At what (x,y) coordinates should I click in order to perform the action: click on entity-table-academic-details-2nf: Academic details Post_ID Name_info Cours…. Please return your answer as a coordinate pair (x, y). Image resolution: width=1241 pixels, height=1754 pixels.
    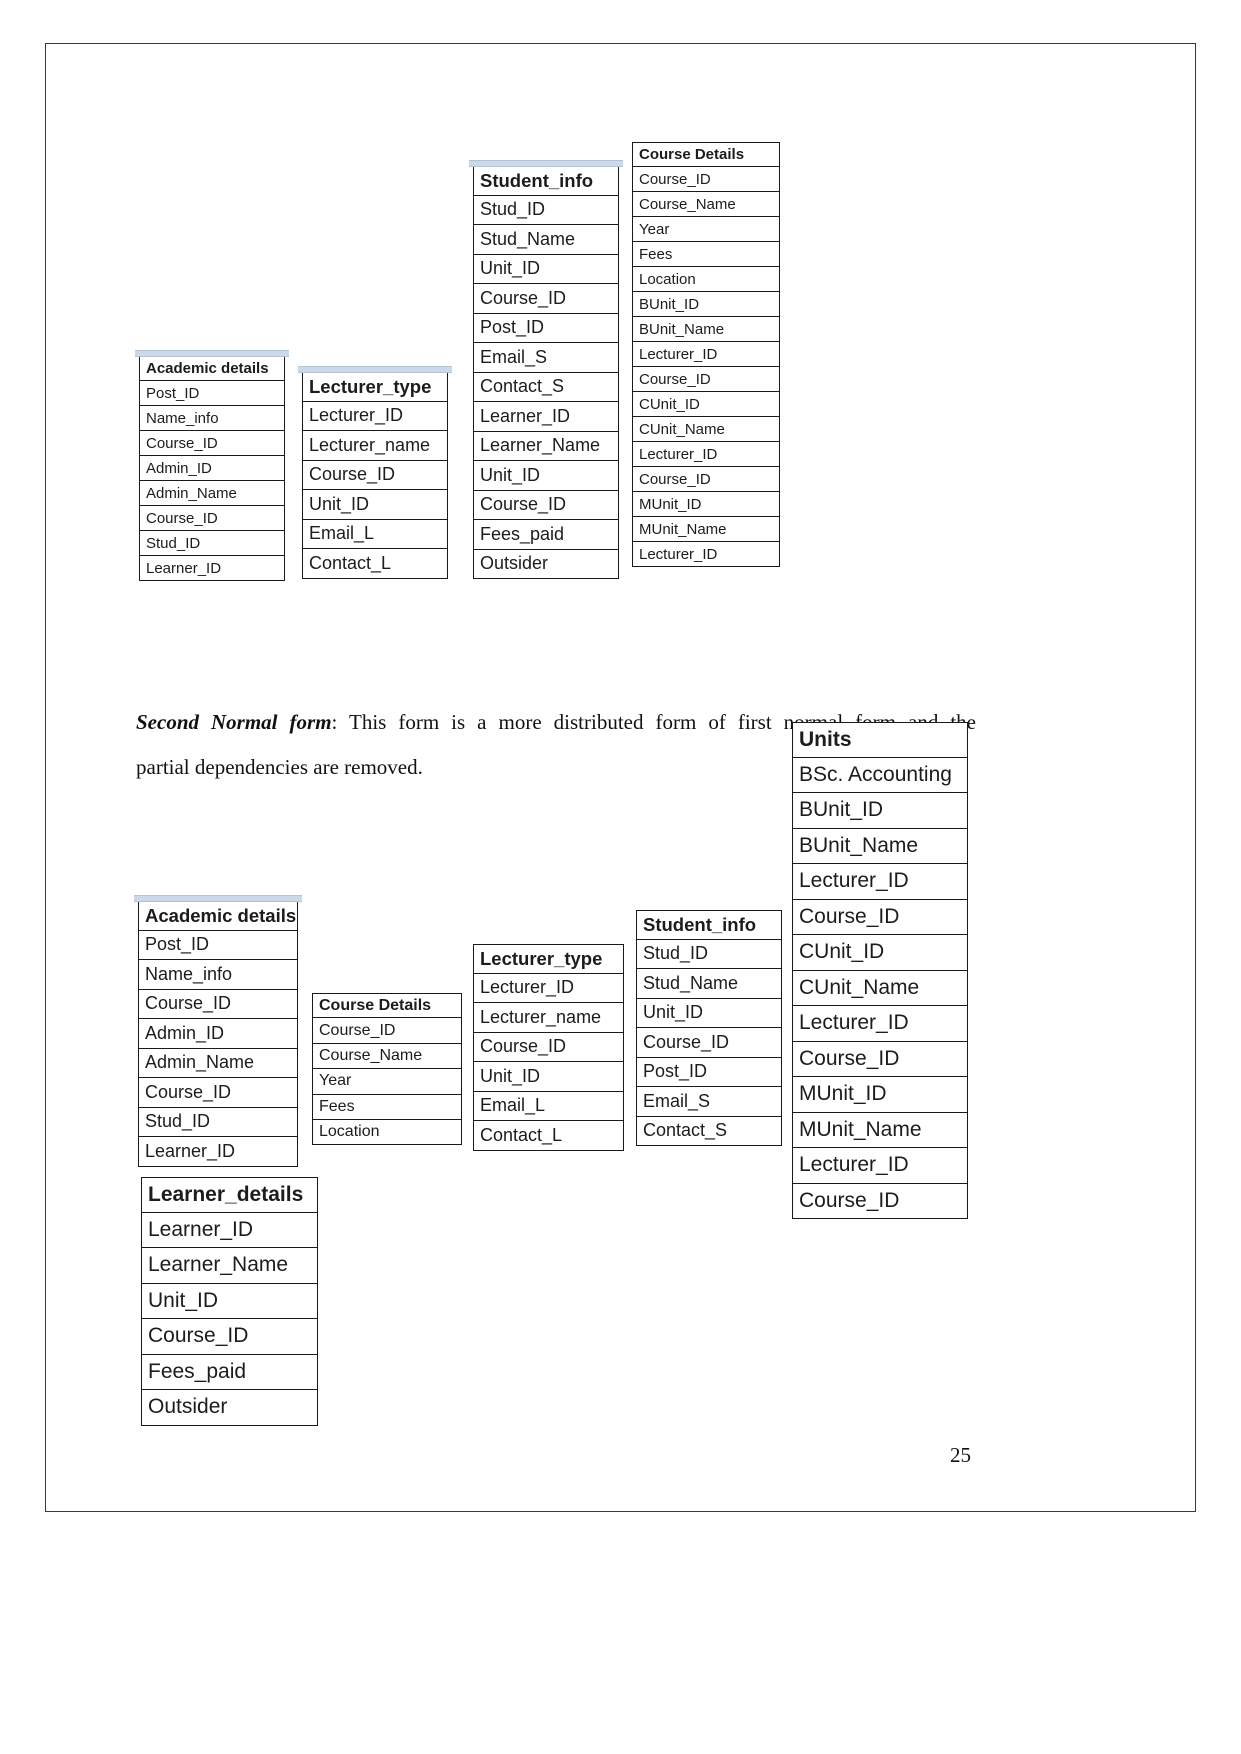
    Looking at the image, I should click on (218, 1031).